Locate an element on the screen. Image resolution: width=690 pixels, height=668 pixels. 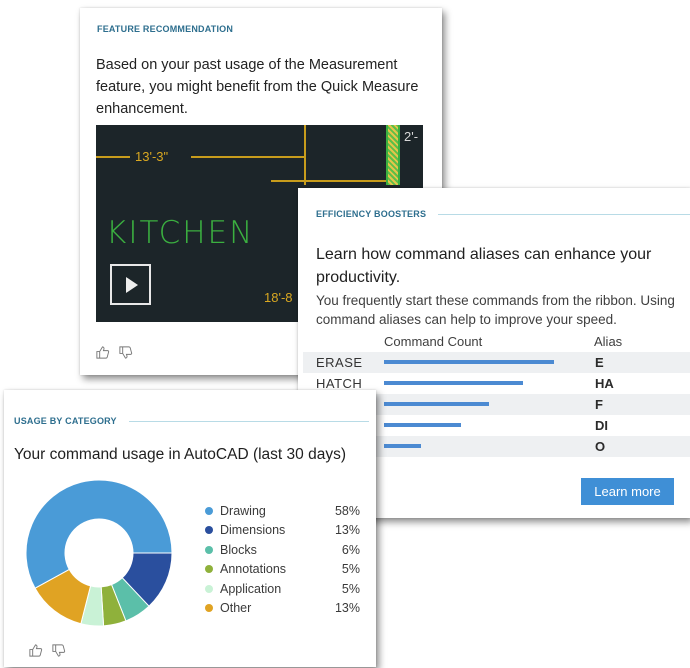
card-eyebrow: EFFICIENCY BOOSTERS is located at coordinates (371, 214).